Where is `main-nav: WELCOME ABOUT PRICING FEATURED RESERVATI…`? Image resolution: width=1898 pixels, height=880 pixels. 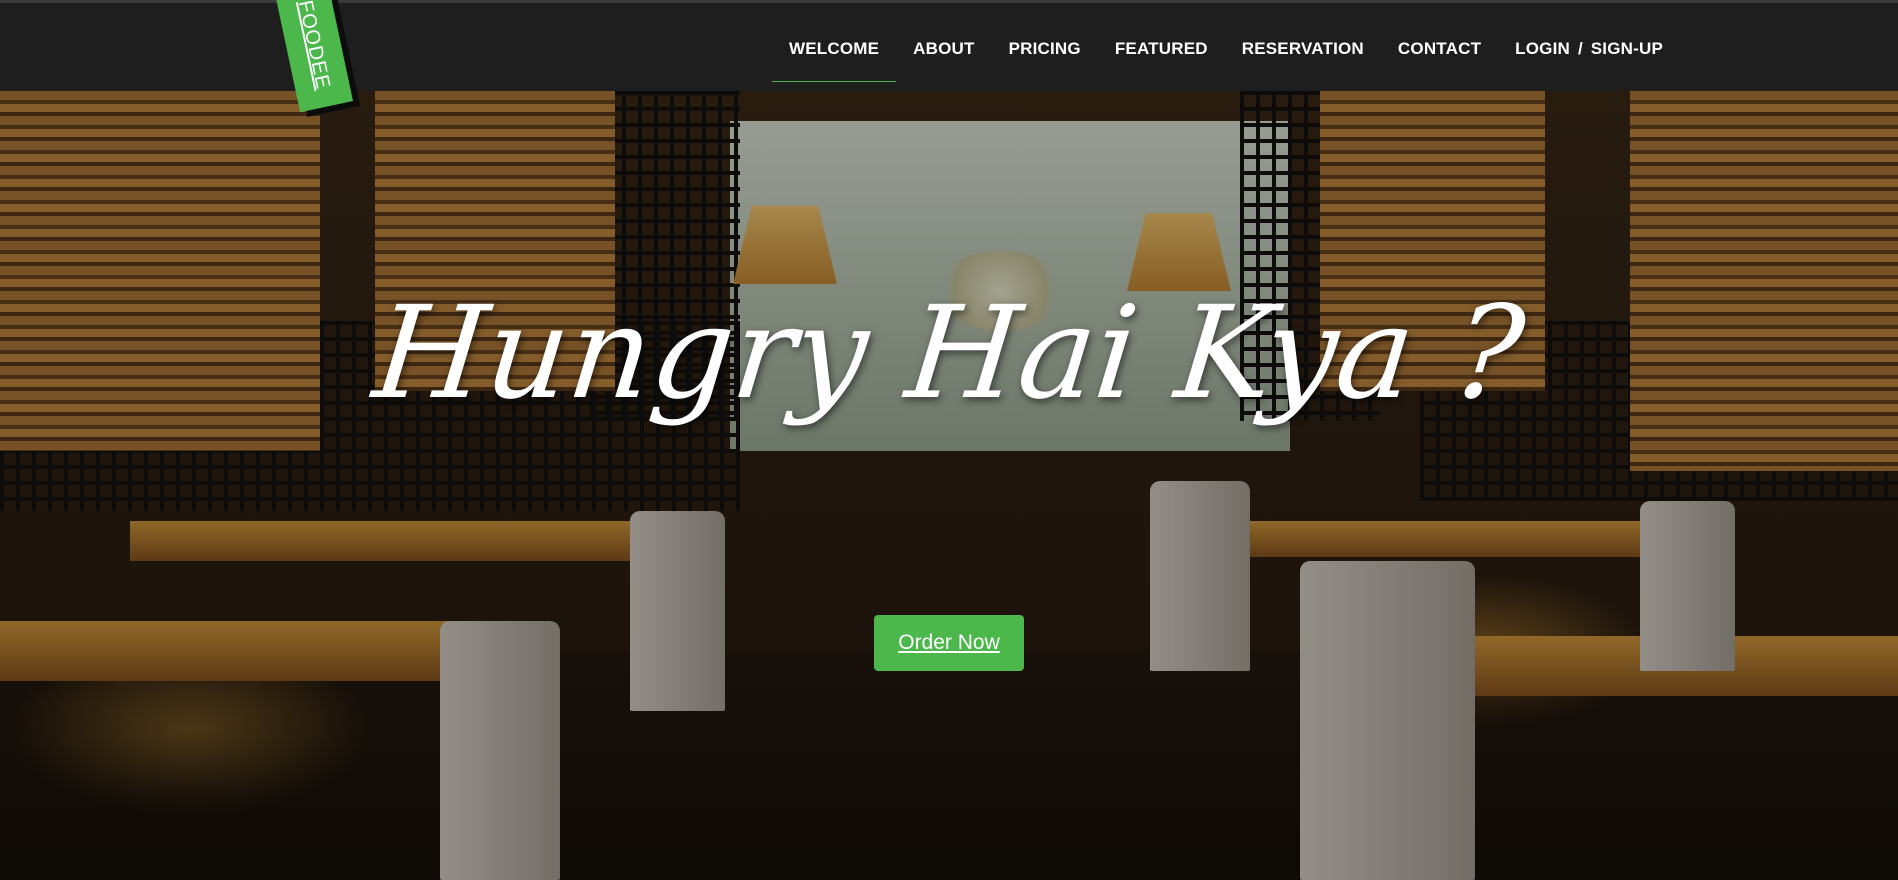
main-nav: WELCOME ABOUT PRICING FEATURED RESERVATI… is located at coordinates (1225, 48).